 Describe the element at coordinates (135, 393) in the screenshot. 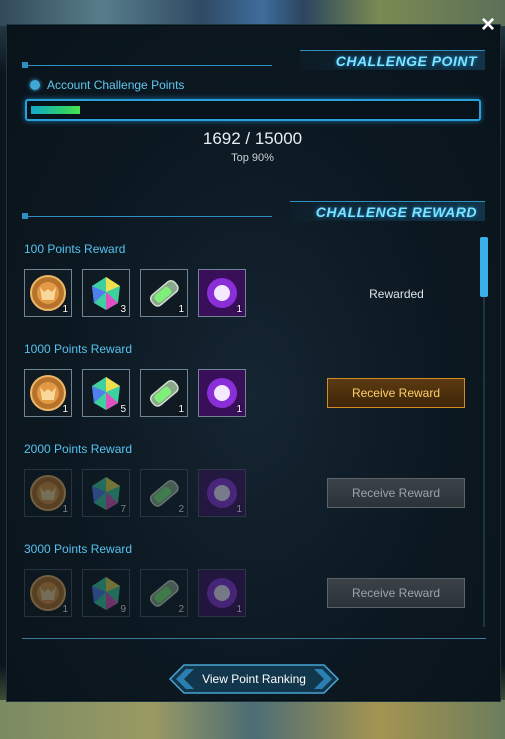

I see `reward-items-row: 1 5 1 1` at that location.